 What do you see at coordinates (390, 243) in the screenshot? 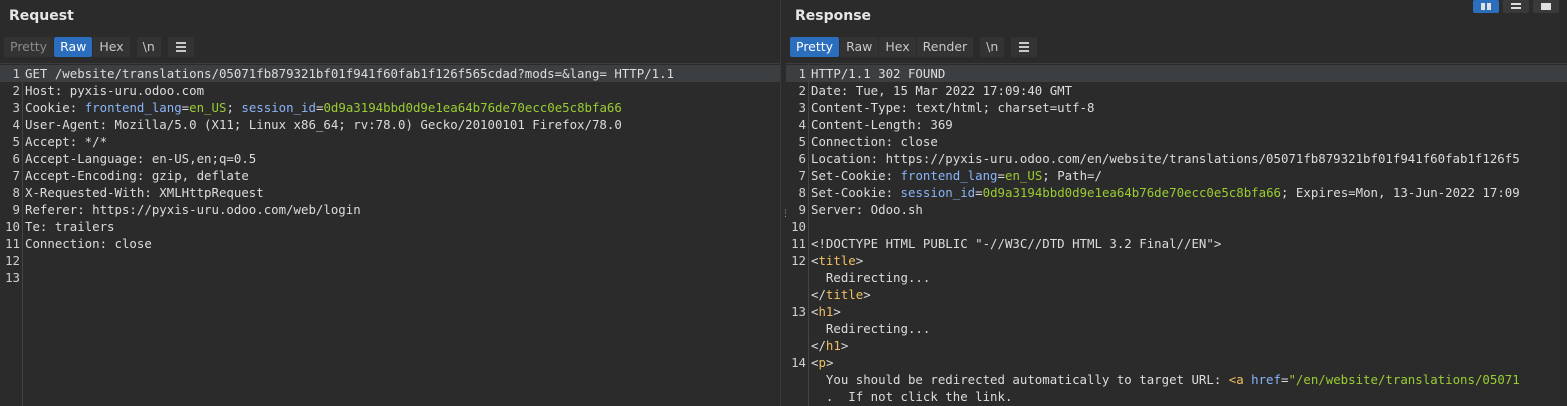
I see `code-line: 11 Connection: close` at bounding box center [390, 243].